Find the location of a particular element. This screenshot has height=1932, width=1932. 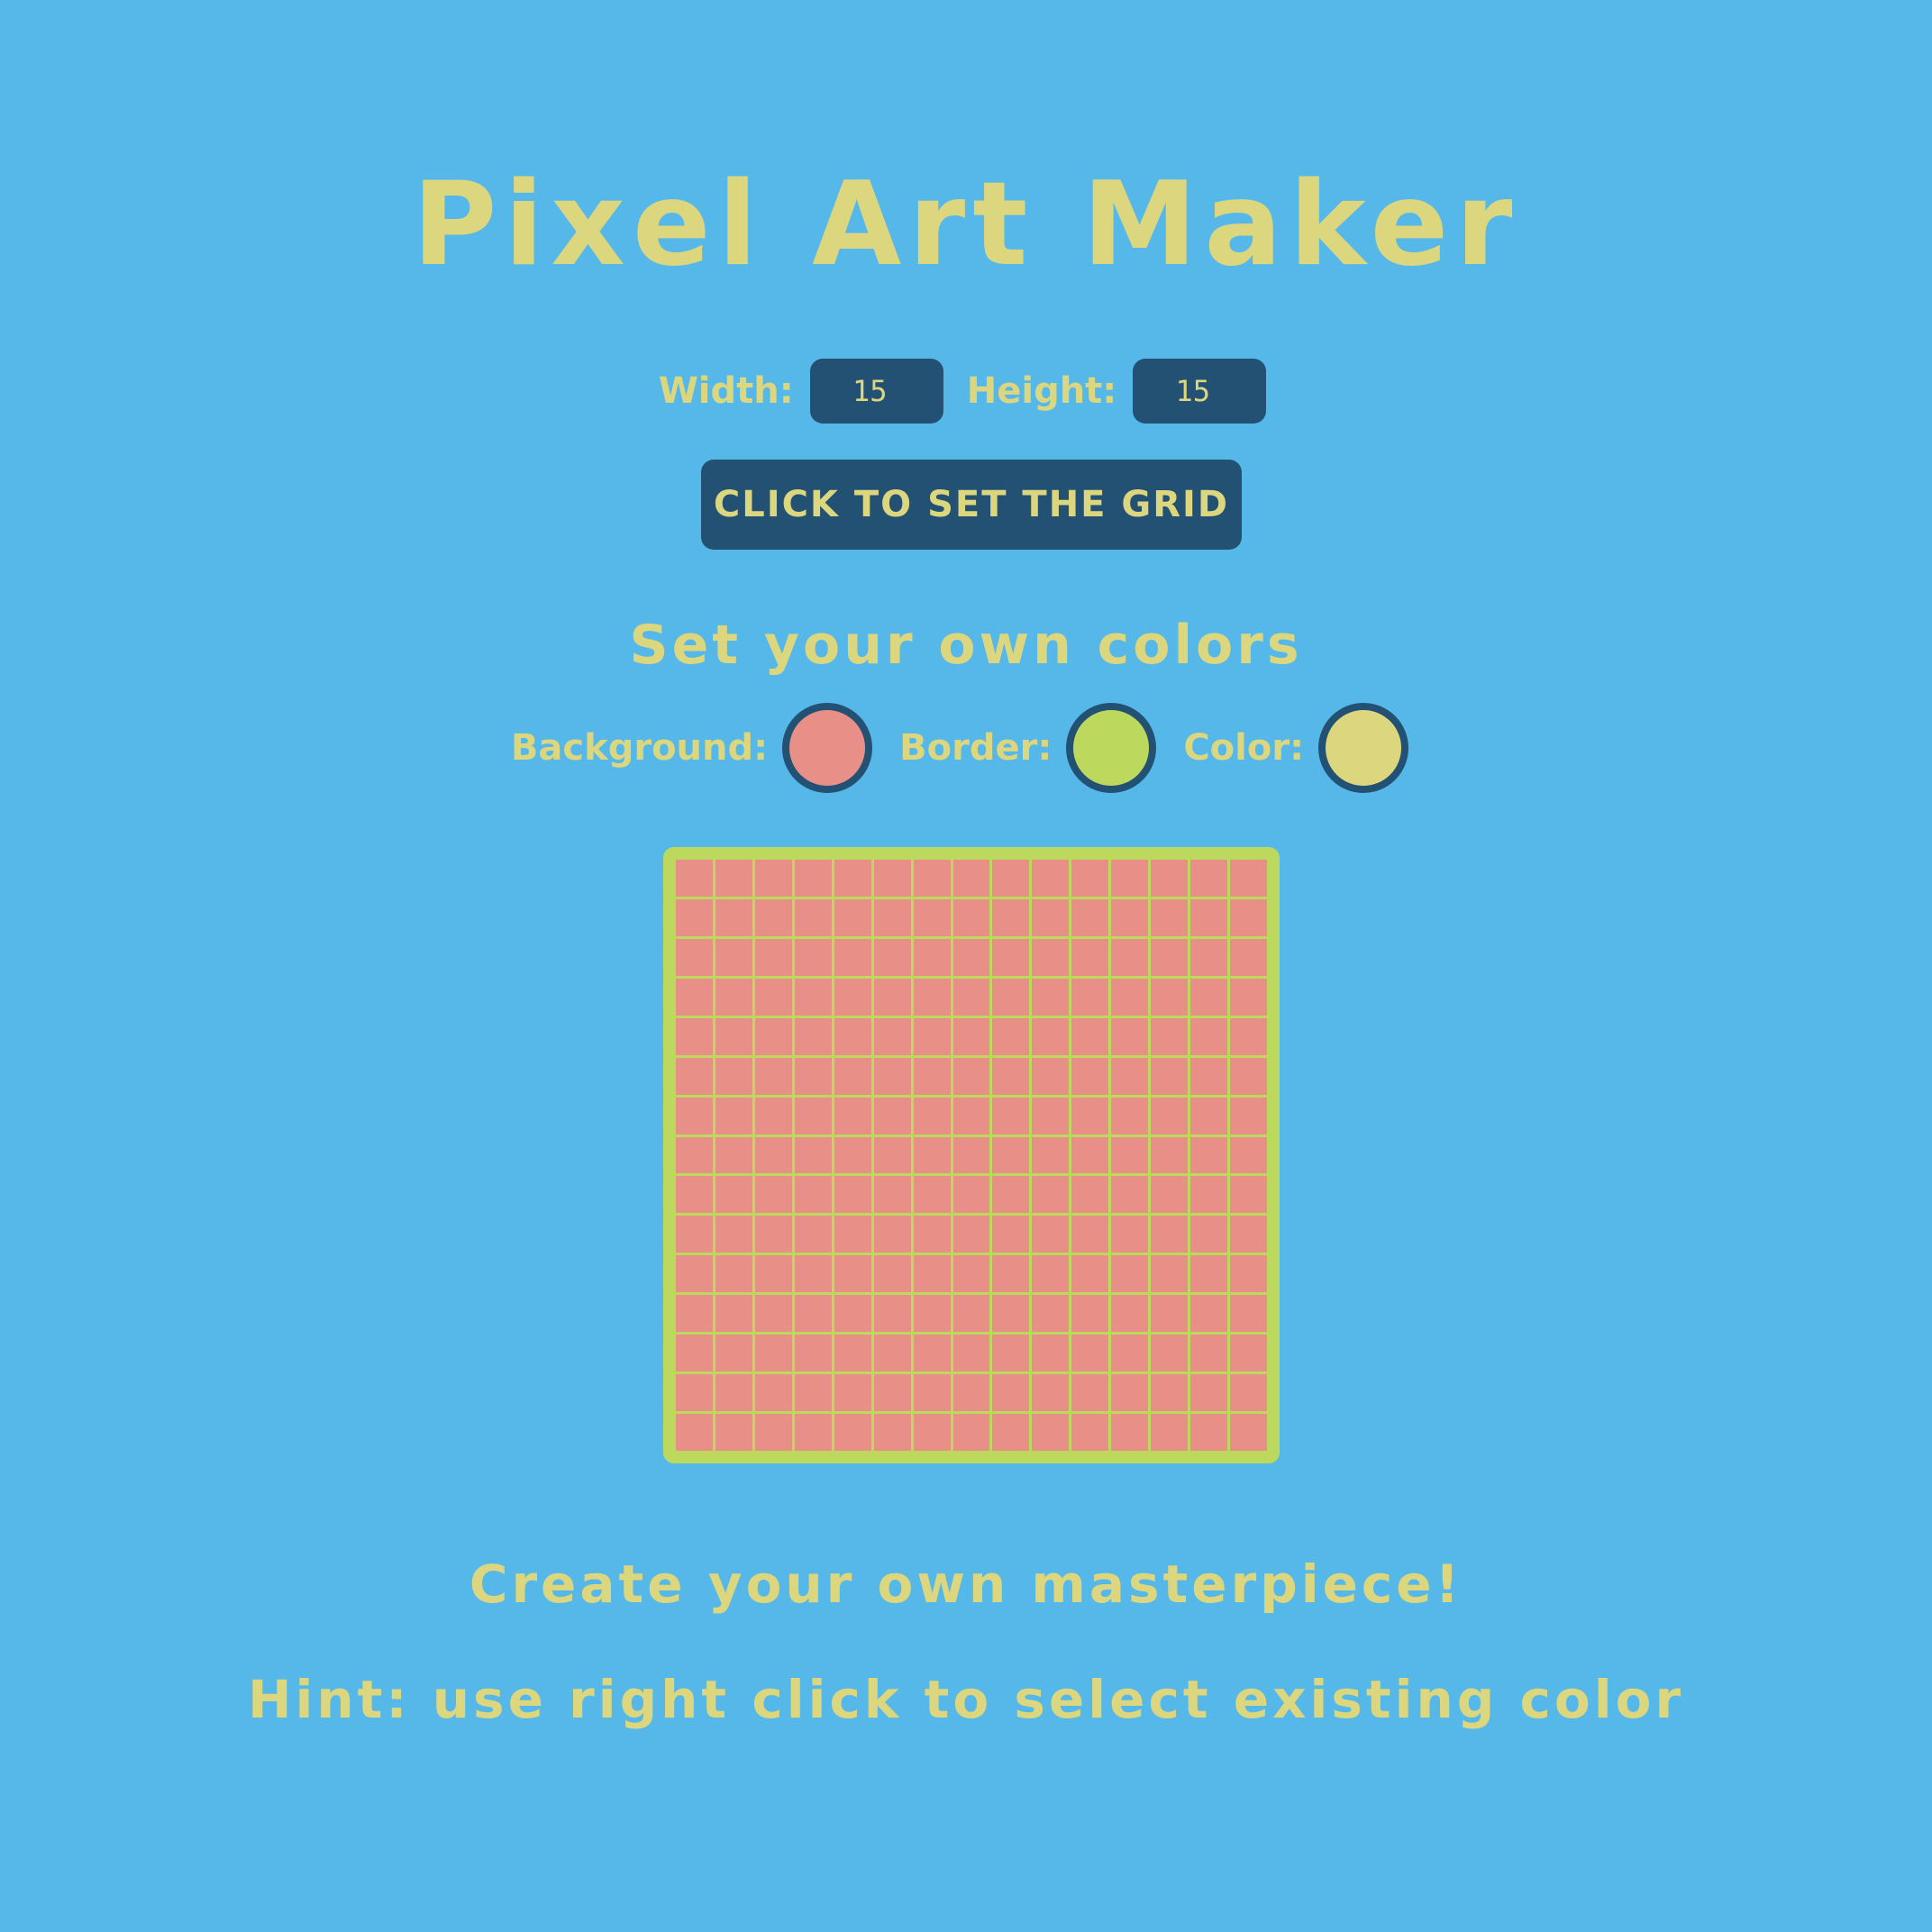

width-input is located at coordinates (876, 391).